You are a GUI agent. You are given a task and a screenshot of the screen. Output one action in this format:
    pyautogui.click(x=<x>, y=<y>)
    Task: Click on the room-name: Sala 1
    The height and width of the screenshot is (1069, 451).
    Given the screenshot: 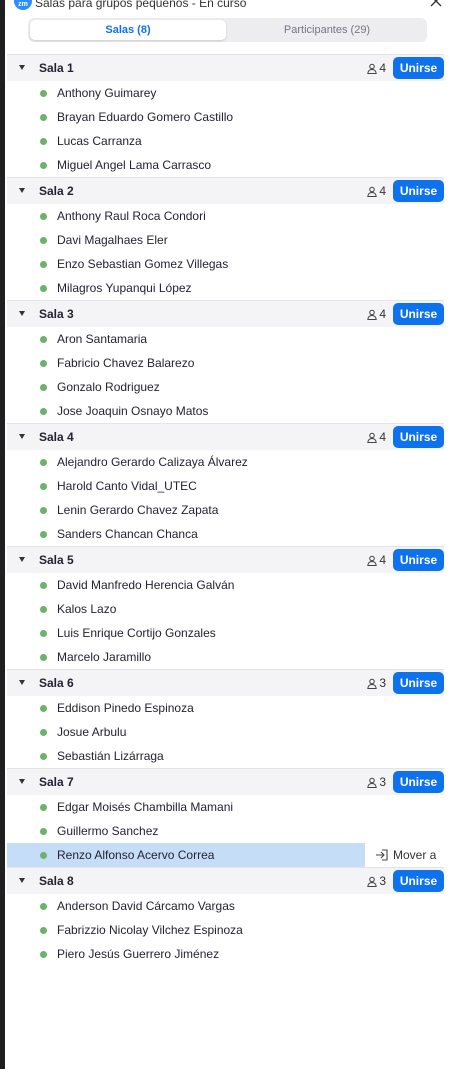 What is the action you would take?
    pyautogui.click(x=56, y=68)
    